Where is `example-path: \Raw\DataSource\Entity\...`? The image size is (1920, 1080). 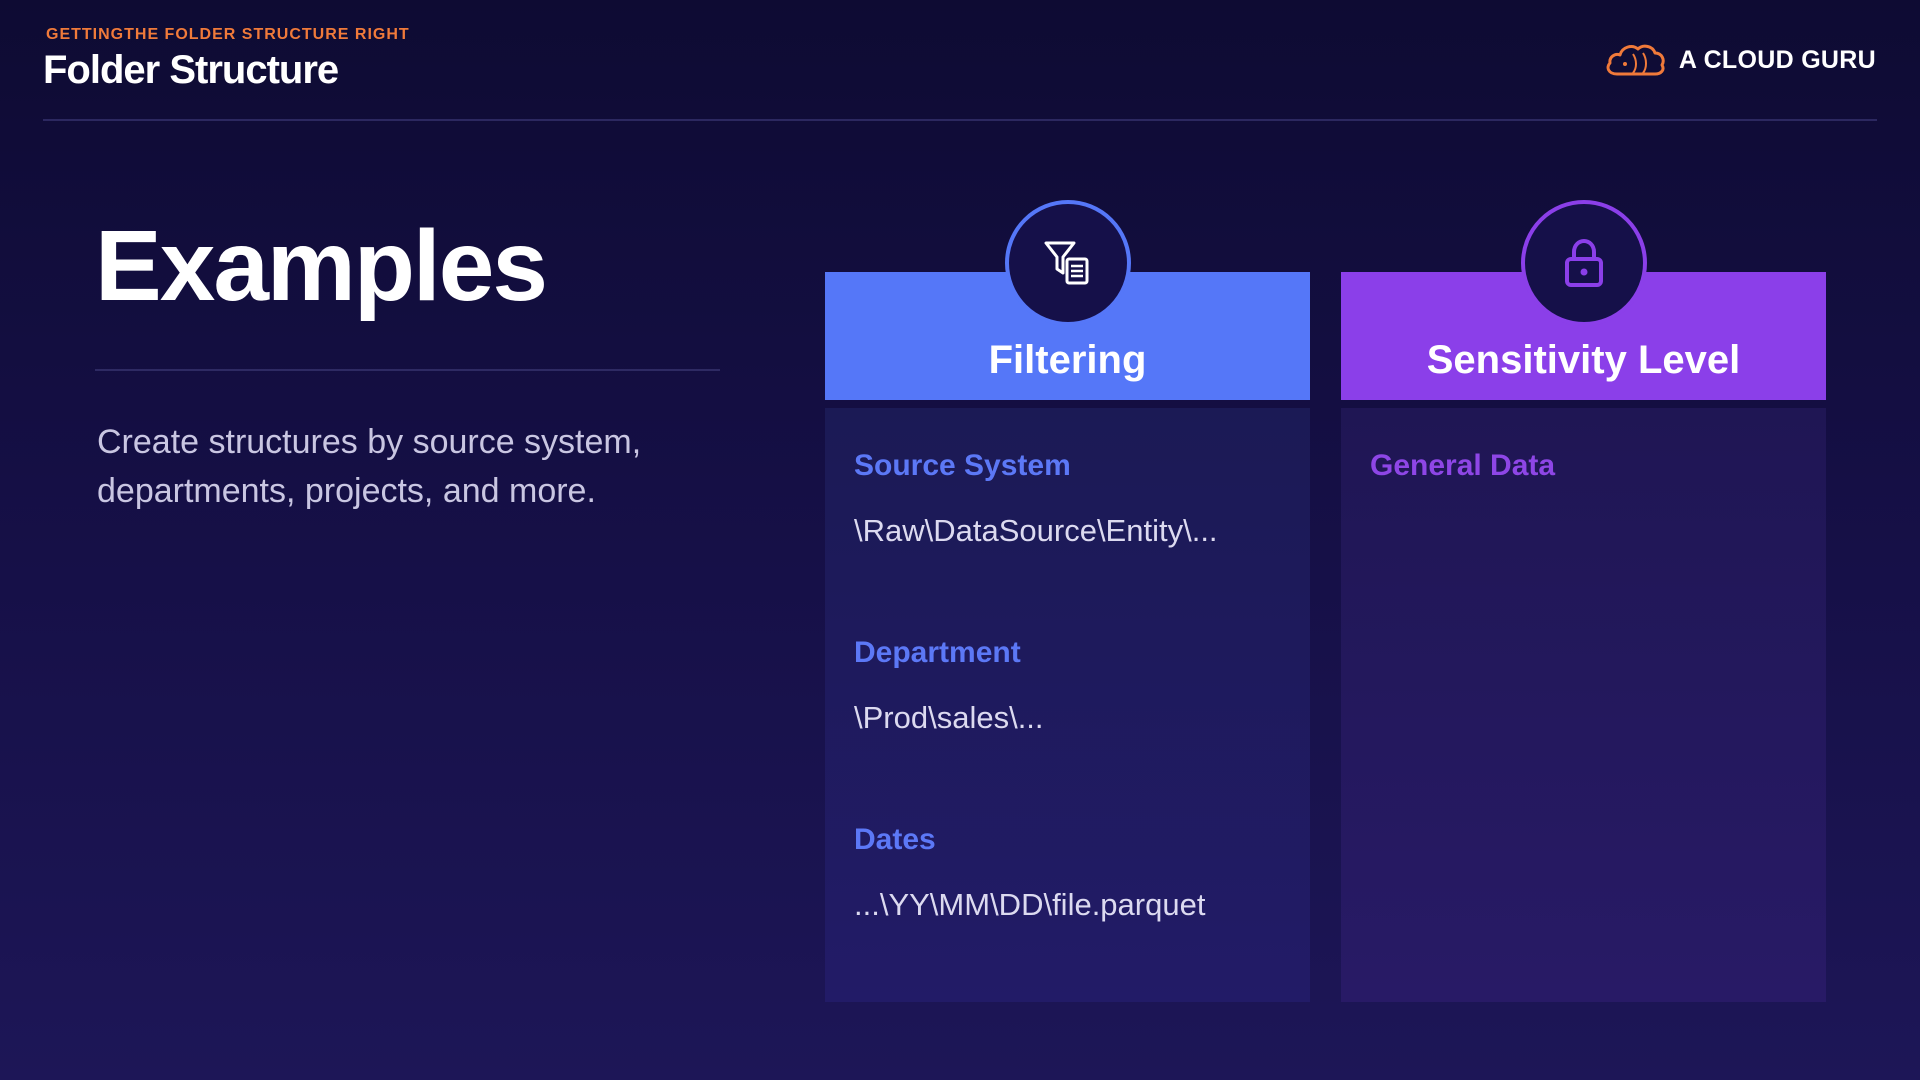 example-path: \Raw\DataSource\Entity\... is located at coordinates (1036, 530).